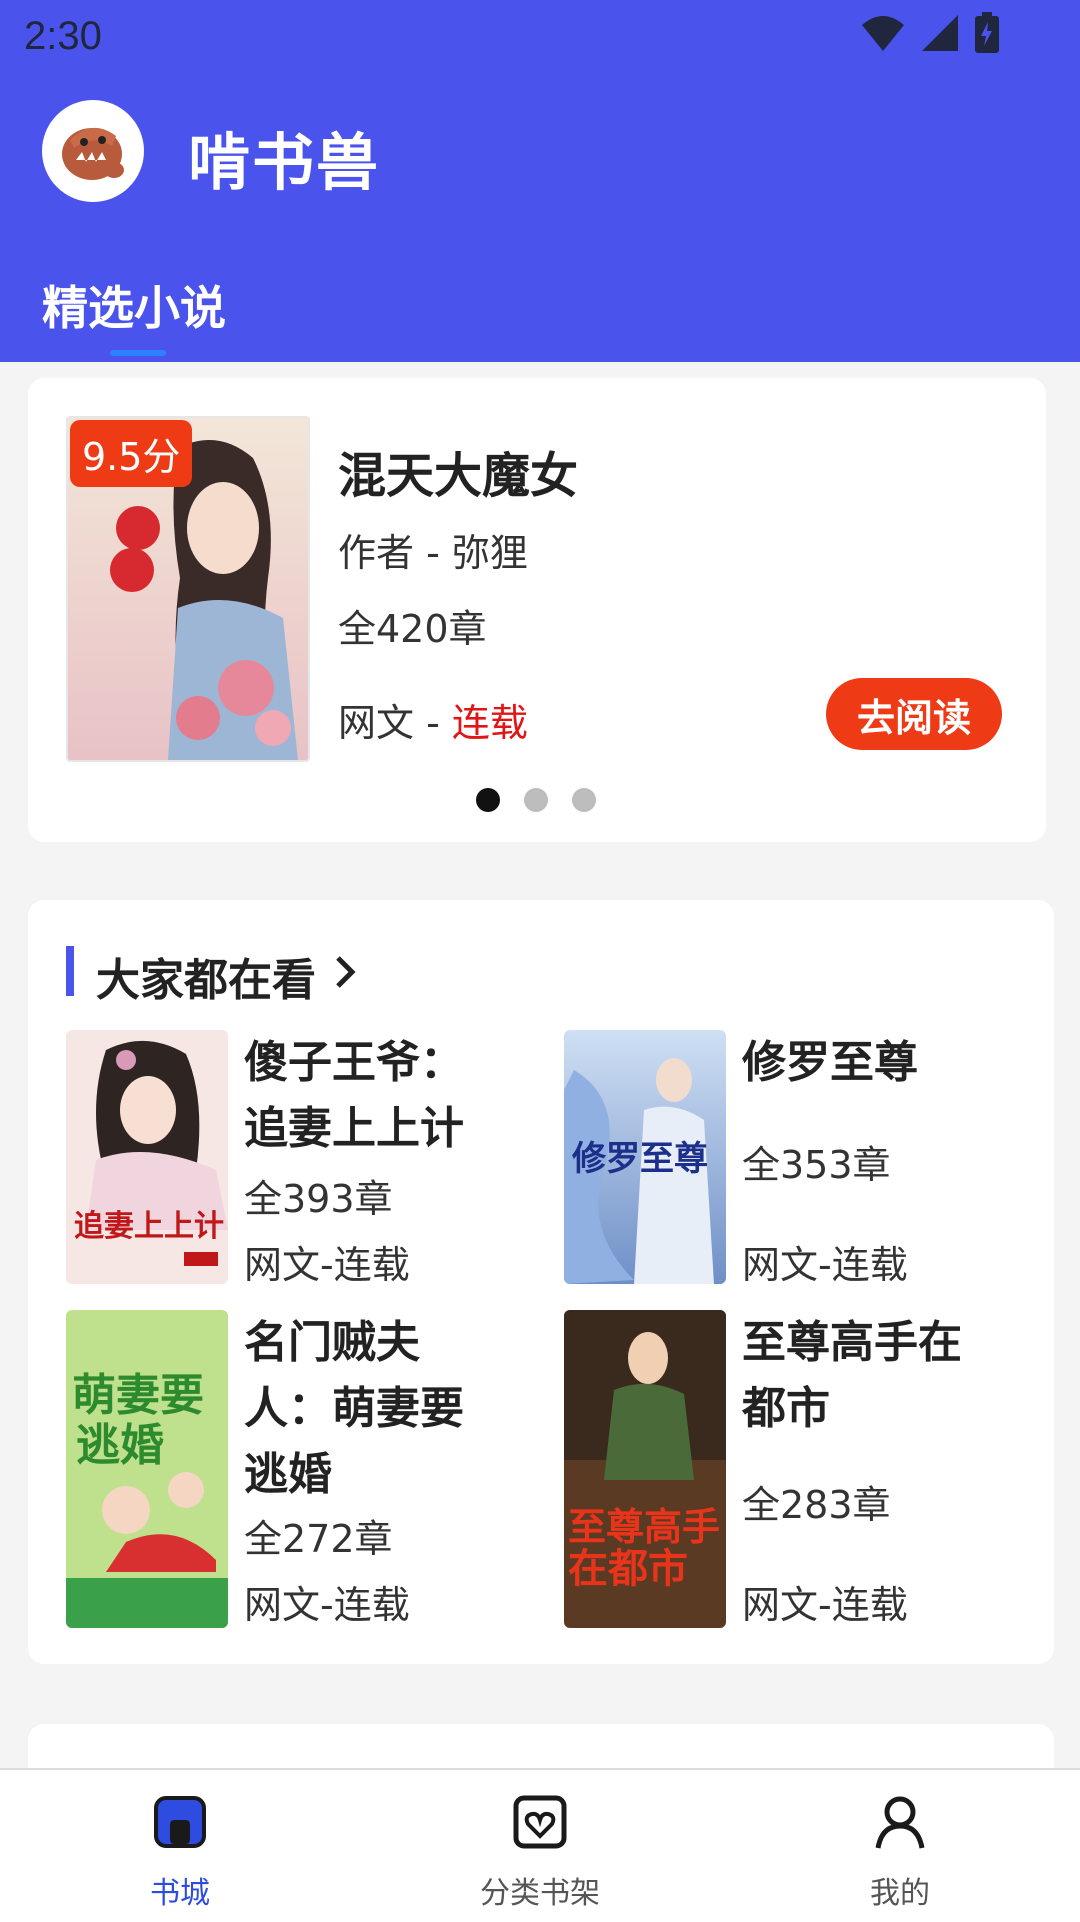 The width and height of the screenshot is (1080, 1922). Describe the element at coordinates (93, 151) in the screenshot. I see `app-logo` at that location.